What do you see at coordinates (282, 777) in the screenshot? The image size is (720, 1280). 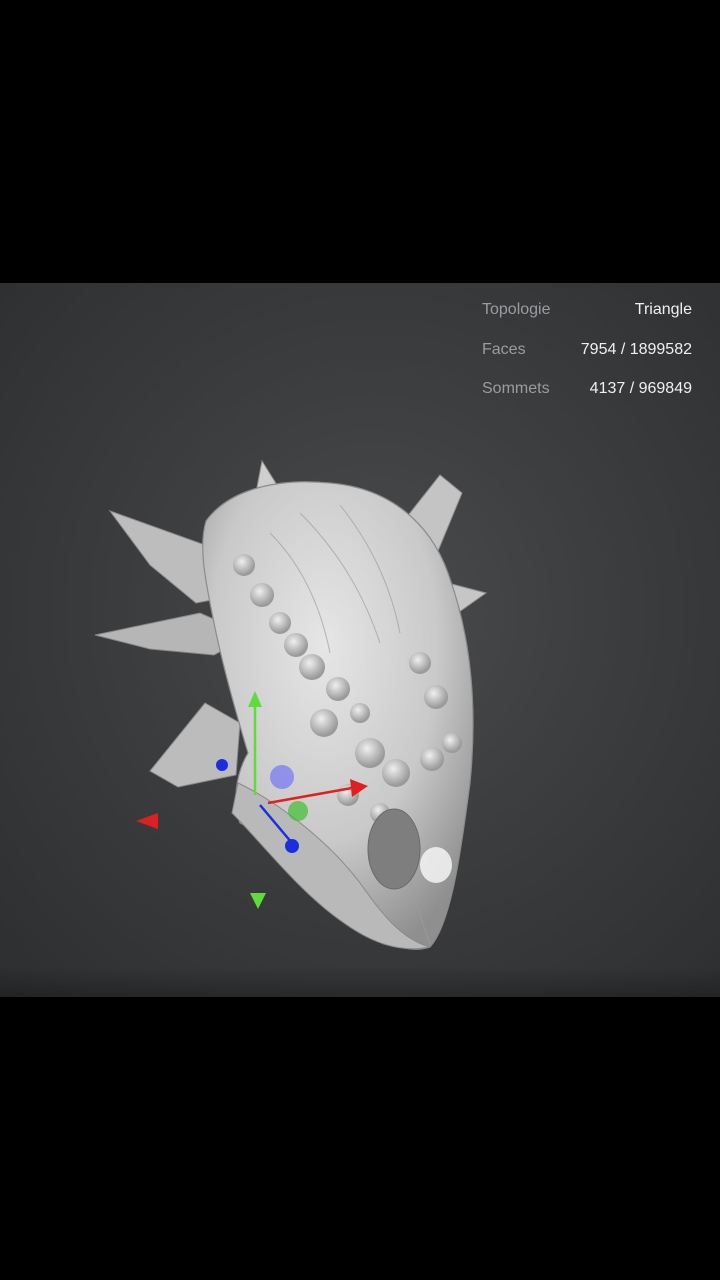 I see `gizmo-center` at bounding box center [282, 777].